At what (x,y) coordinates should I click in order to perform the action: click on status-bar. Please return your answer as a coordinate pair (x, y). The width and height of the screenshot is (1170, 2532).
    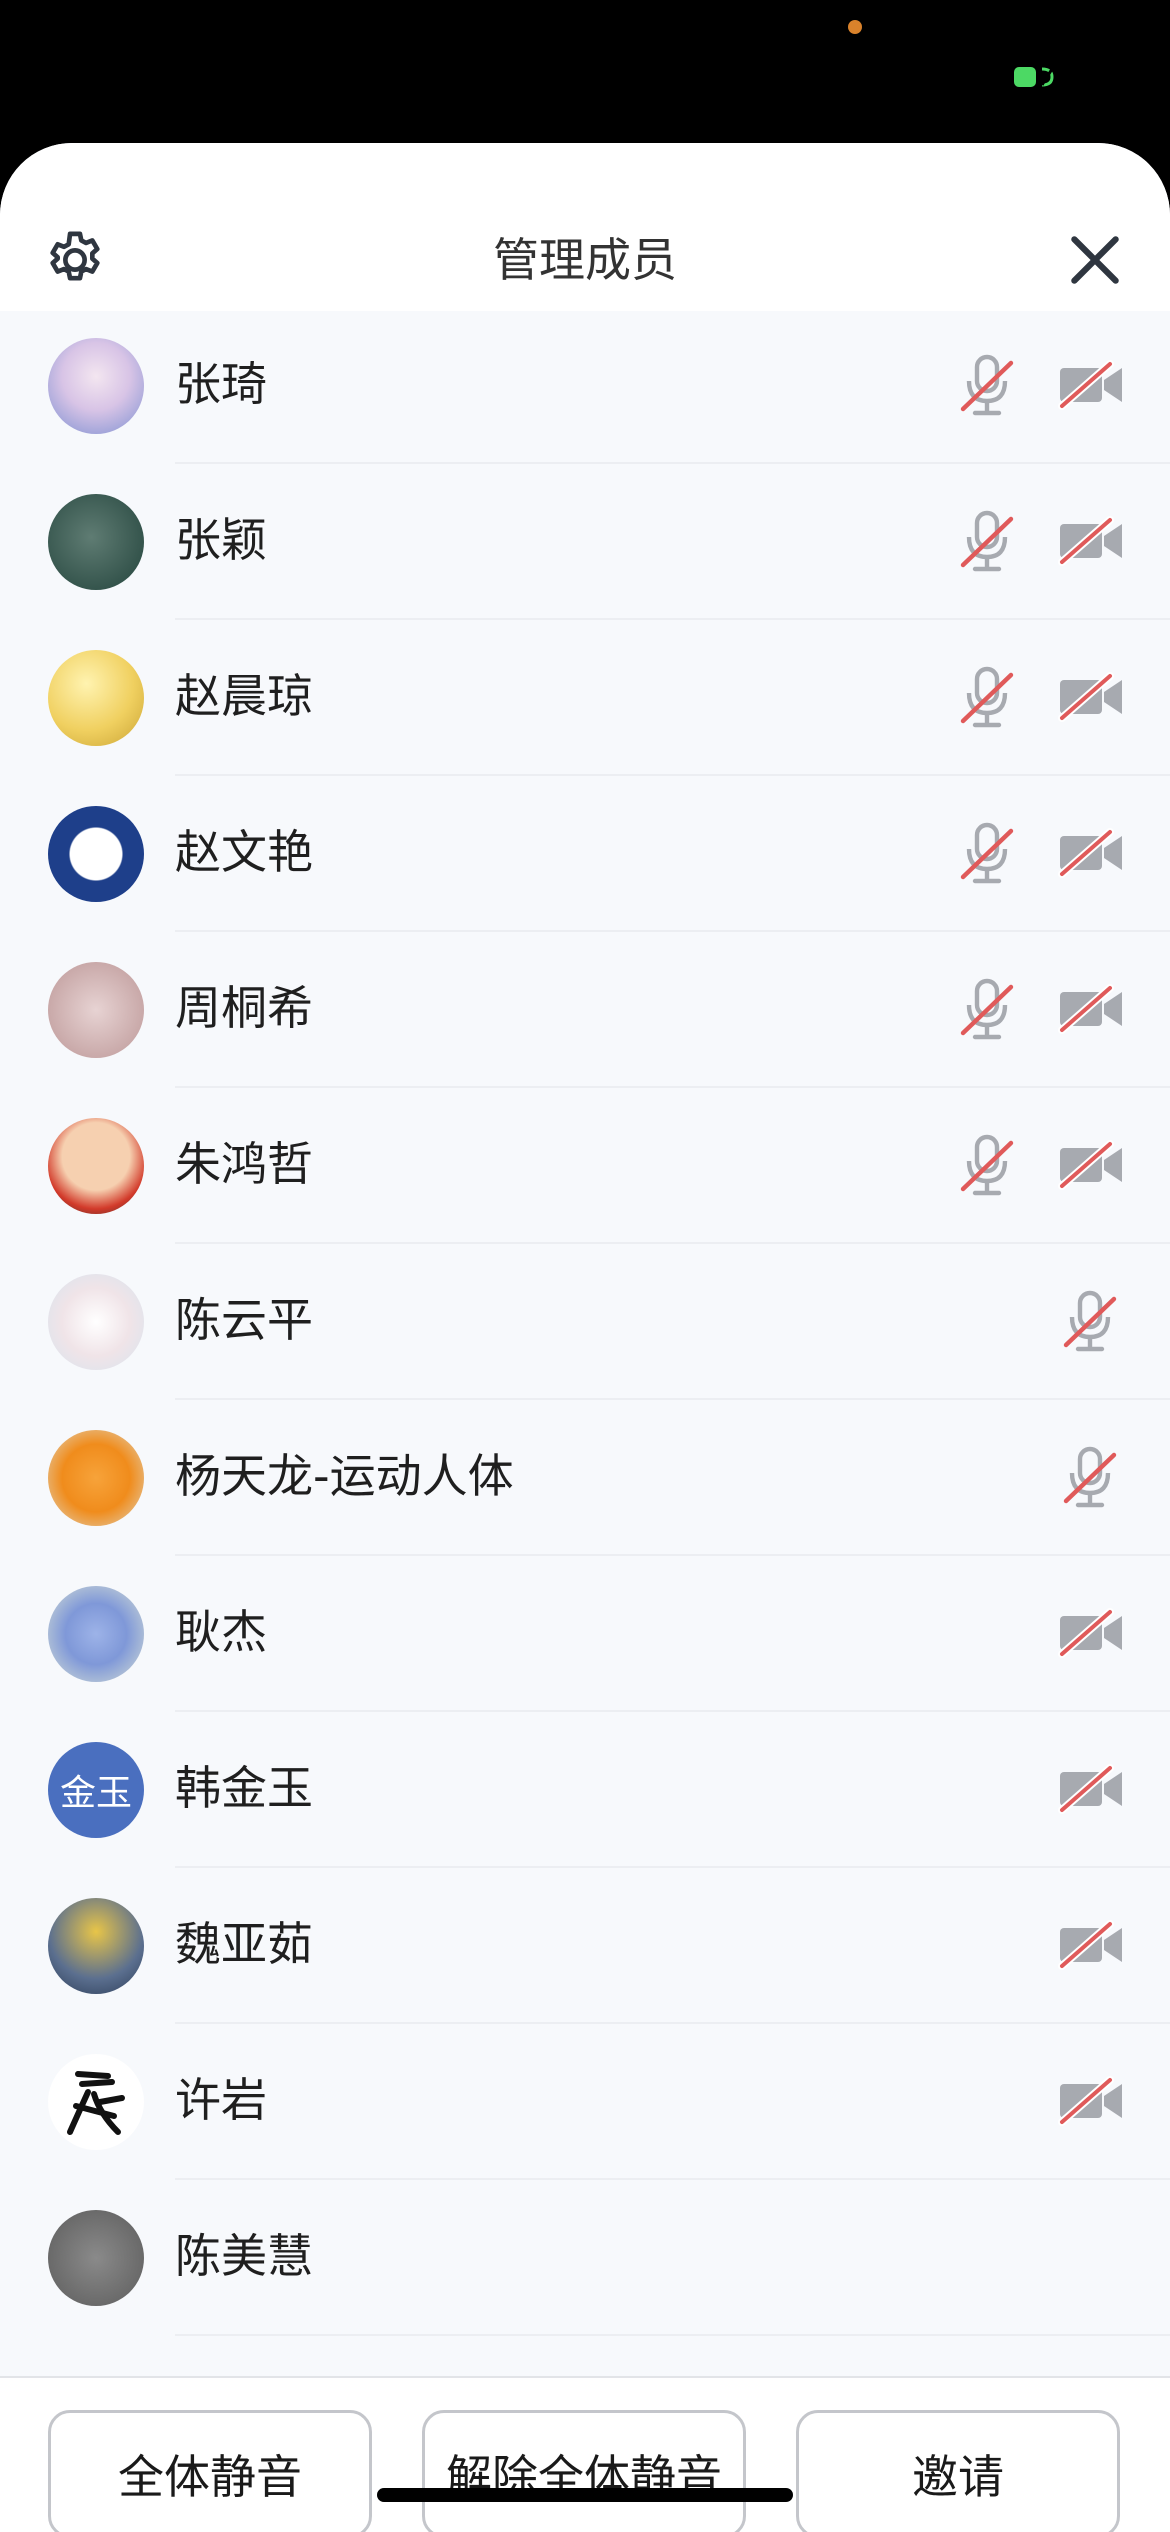
    Looking at the image, I should click on (585, 75).